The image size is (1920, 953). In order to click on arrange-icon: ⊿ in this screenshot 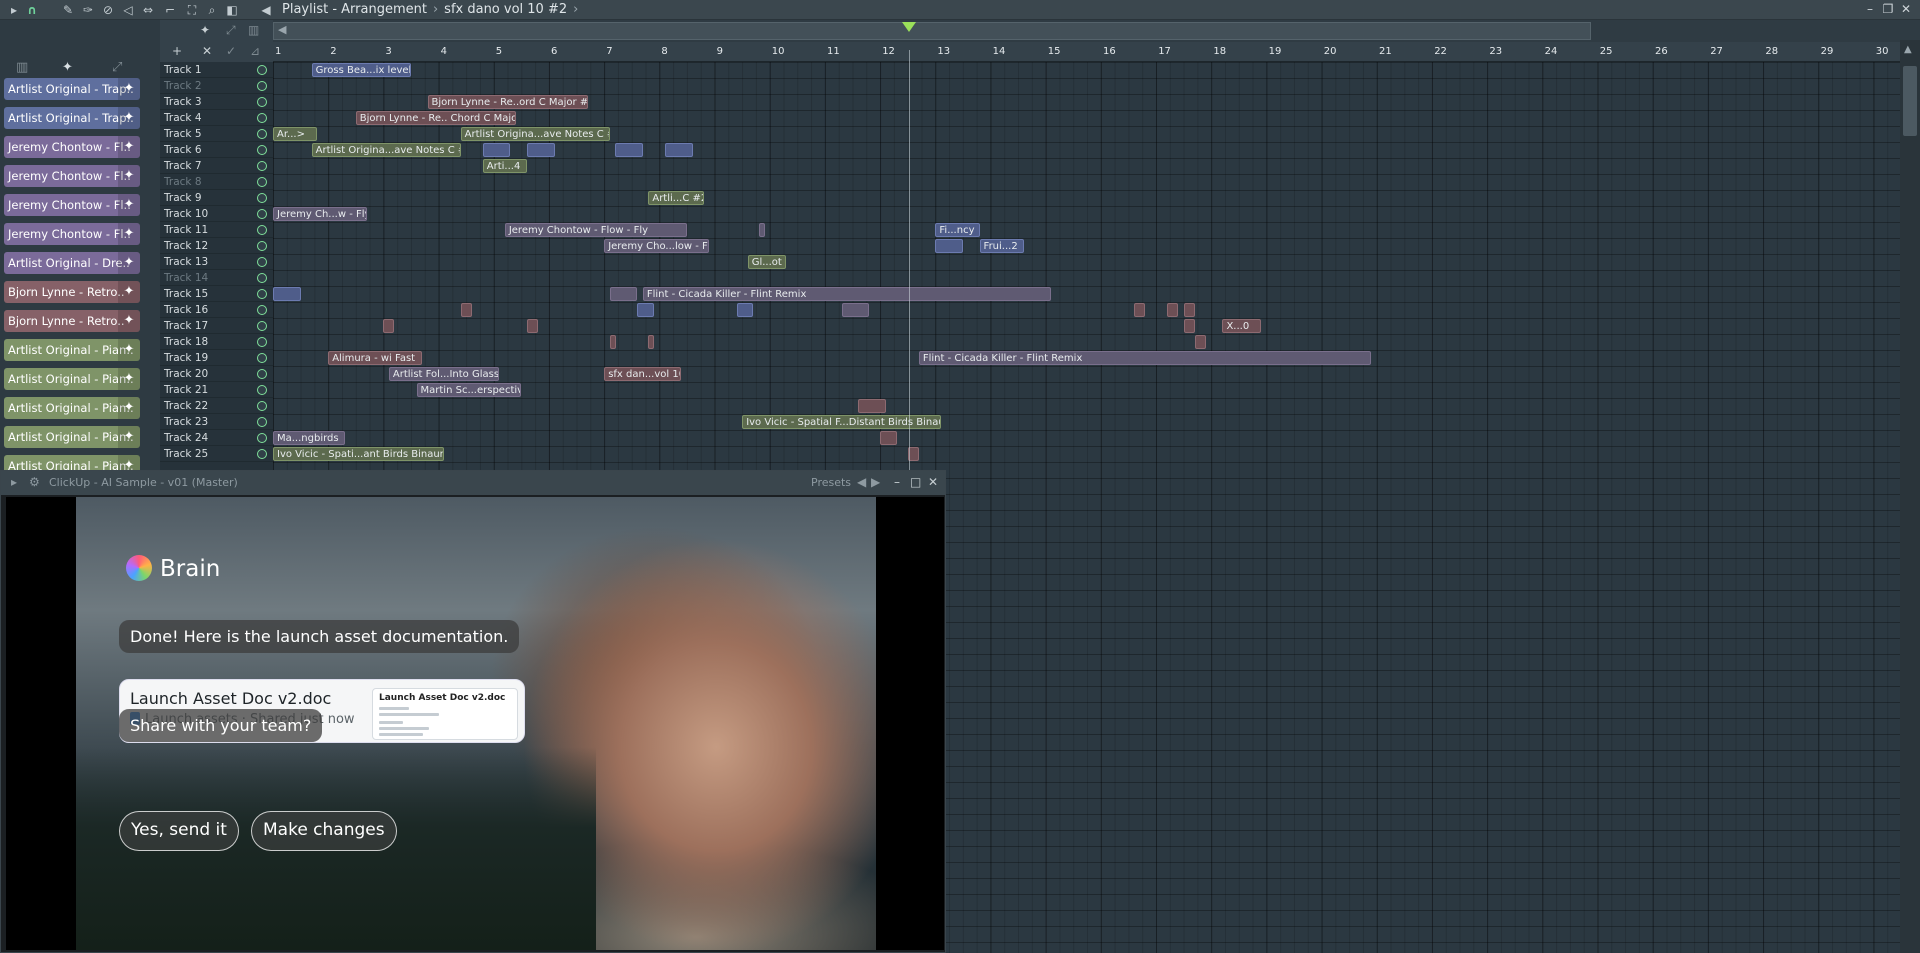, I will do `click(255, 51)`.